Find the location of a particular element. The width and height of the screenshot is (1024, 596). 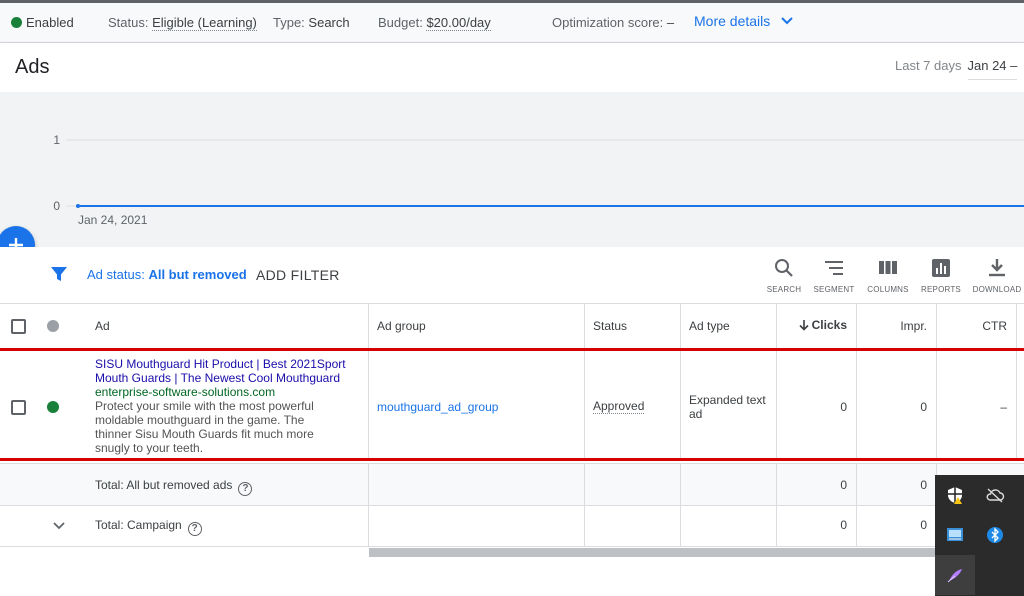

status-column-header: Status is located at coordinates (633, 326).